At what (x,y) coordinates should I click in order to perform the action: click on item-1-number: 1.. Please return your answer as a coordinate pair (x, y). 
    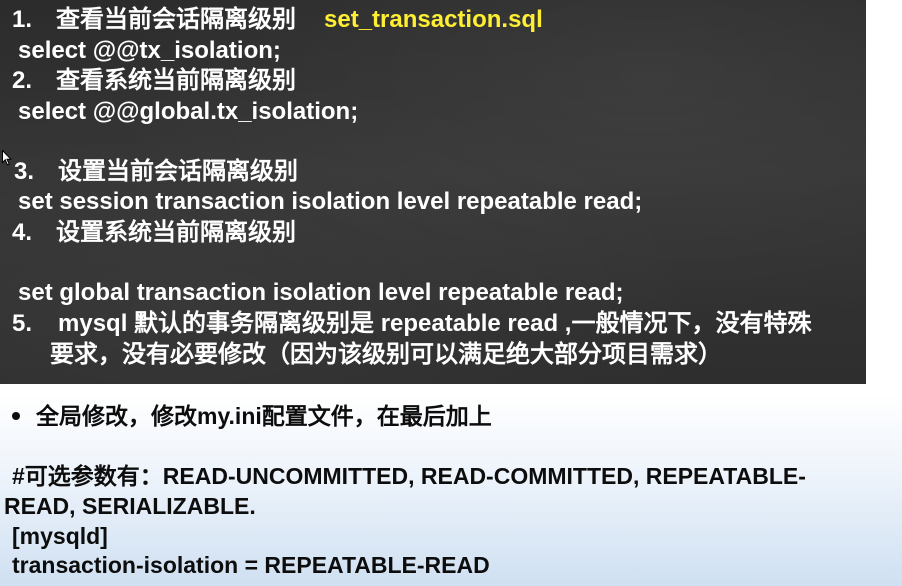
    Looking at the image, I should click on (22, 19).